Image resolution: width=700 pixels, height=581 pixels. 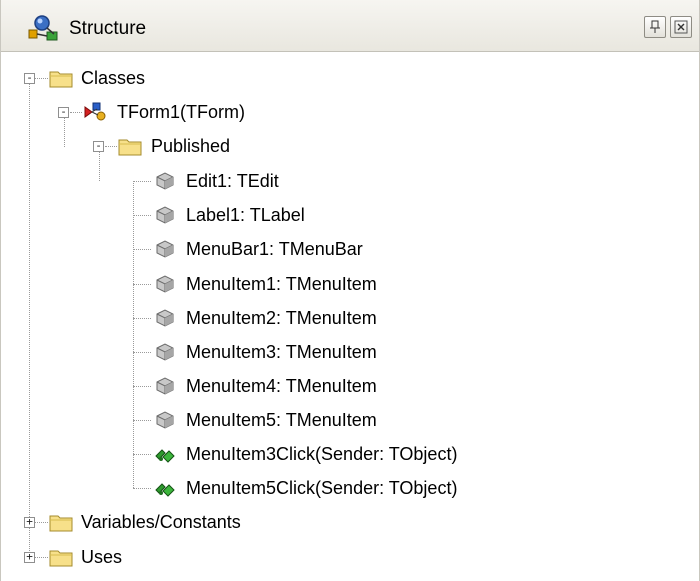 What do you see at coordinates (281, 352) in the screenshot?
I see `node-label-member: MenuItem3: TMenuItem` at bounding box center [281, 352].